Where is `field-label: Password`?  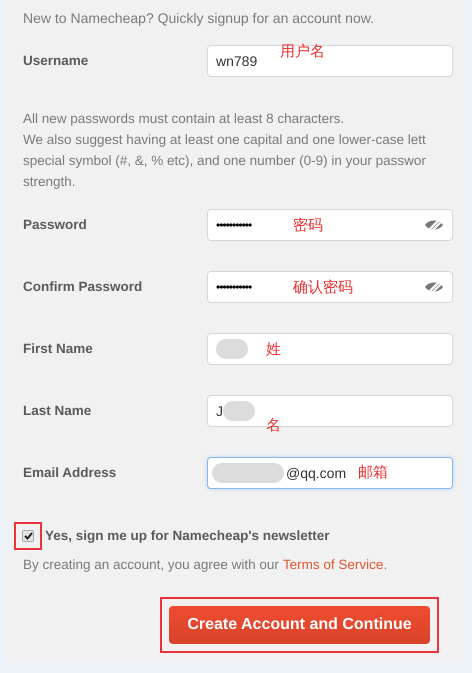 field-label: Password is located at coordinates (55, 225).